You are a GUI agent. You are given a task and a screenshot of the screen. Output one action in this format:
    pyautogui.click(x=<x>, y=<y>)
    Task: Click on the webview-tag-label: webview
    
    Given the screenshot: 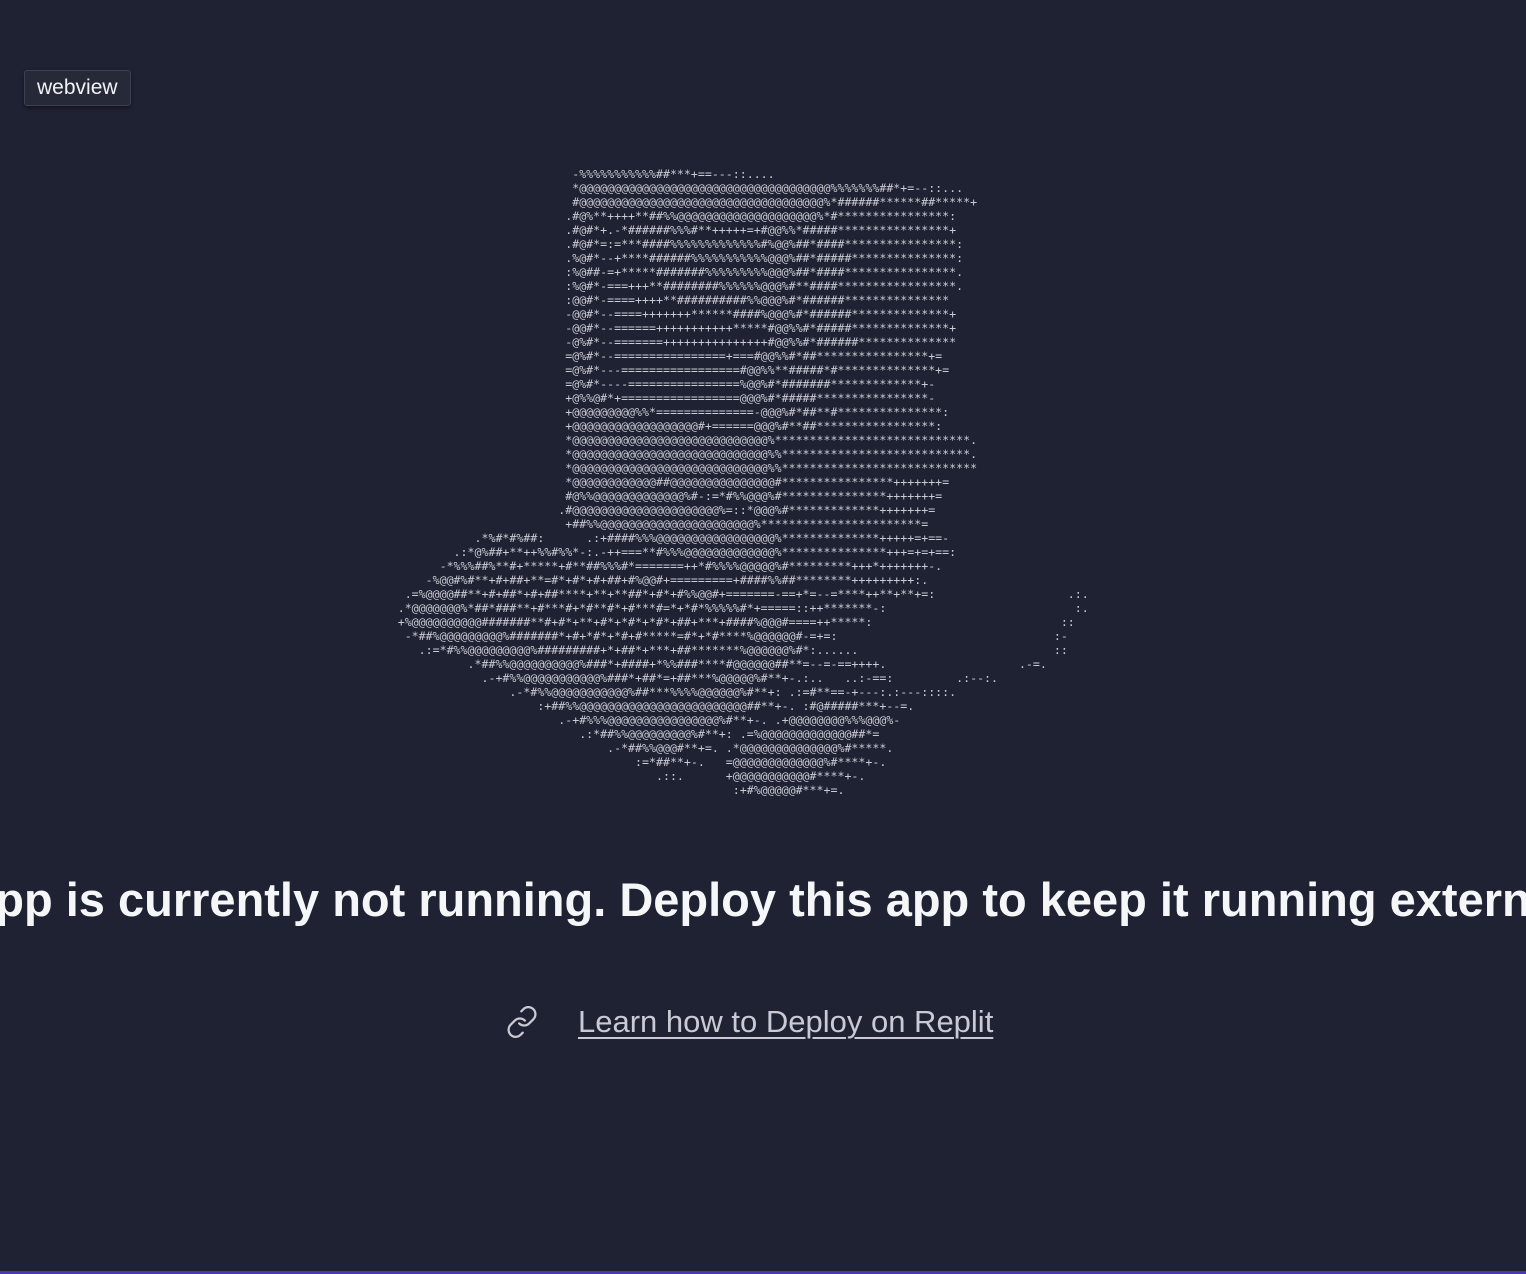 What is the action you would take?
    pyautogui.click(x=77, y=87)
    